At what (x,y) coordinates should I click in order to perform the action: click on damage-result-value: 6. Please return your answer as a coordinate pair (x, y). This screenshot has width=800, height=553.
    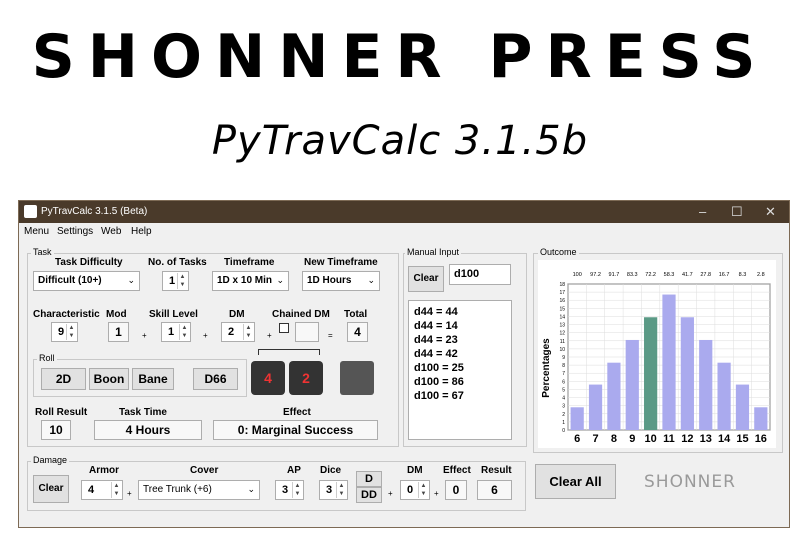
    Looking at the image, I should click on (494, 490).